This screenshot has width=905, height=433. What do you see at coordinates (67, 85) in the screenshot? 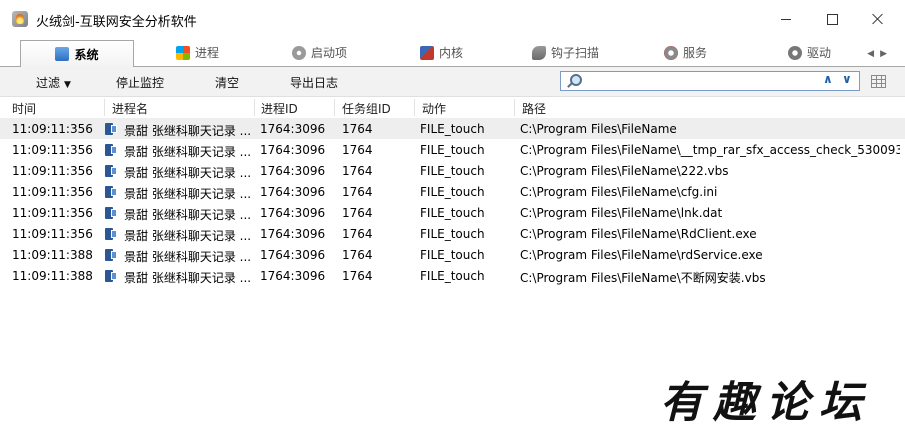
I see `caret-down-icon: ▼` at bounding box center [67, 85].